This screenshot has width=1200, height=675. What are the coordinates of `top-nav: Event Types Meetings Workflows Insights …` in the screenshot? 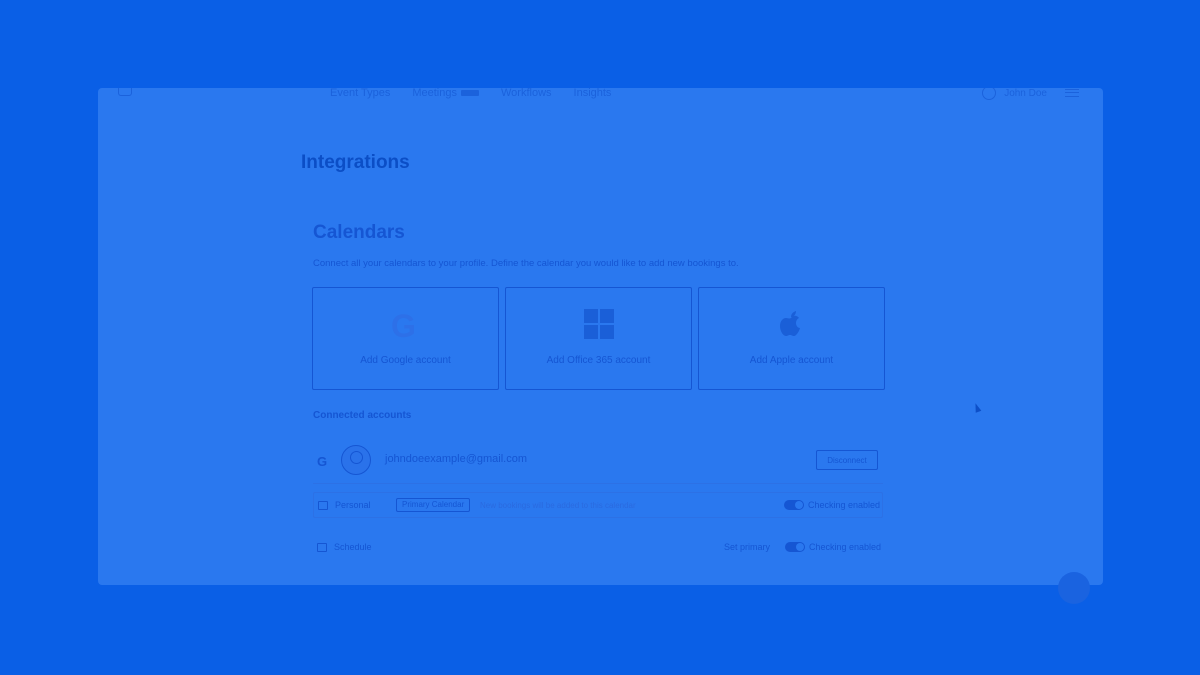 It's located at (600, 94).